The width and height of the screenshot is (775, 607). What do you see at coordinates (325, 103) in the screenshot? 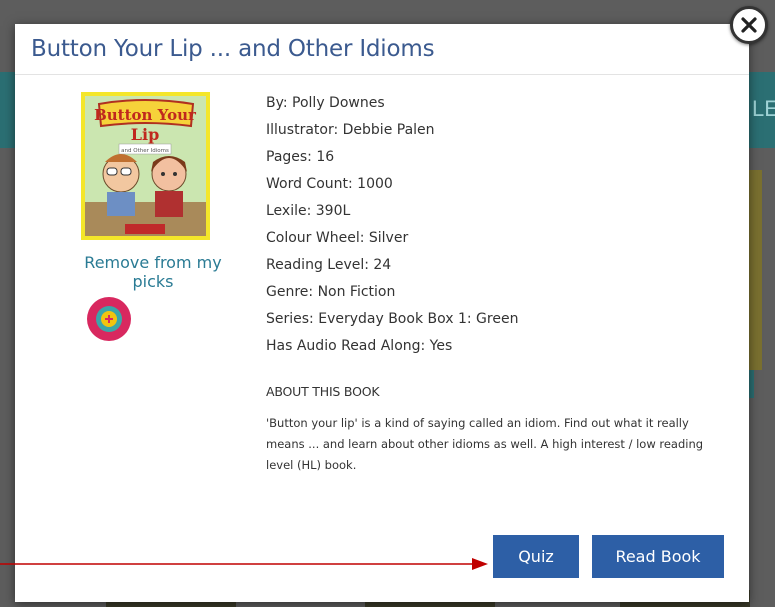
I see `detail-author: By: Polly Downes` at bounding box center [325, 103].